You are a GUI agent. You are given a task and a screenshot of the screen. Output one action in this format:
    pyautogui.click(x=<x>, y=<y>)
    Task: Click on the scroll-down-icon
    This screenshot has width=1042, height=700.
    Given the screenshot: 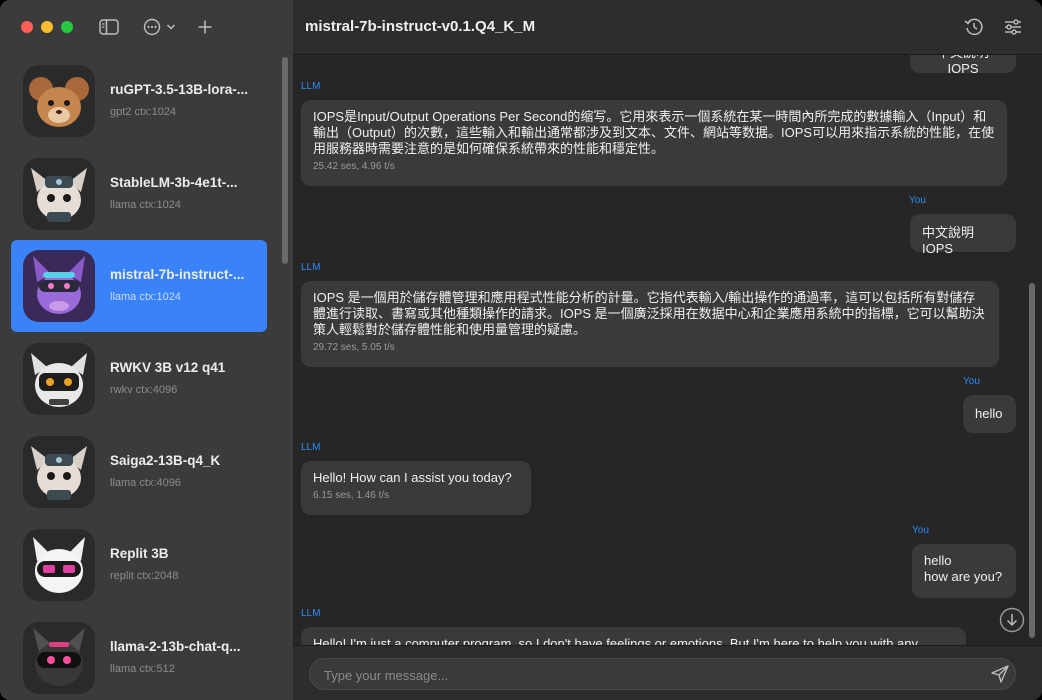 What is the action you would take?
    pyautogui.click(x=1012, y=620)
    